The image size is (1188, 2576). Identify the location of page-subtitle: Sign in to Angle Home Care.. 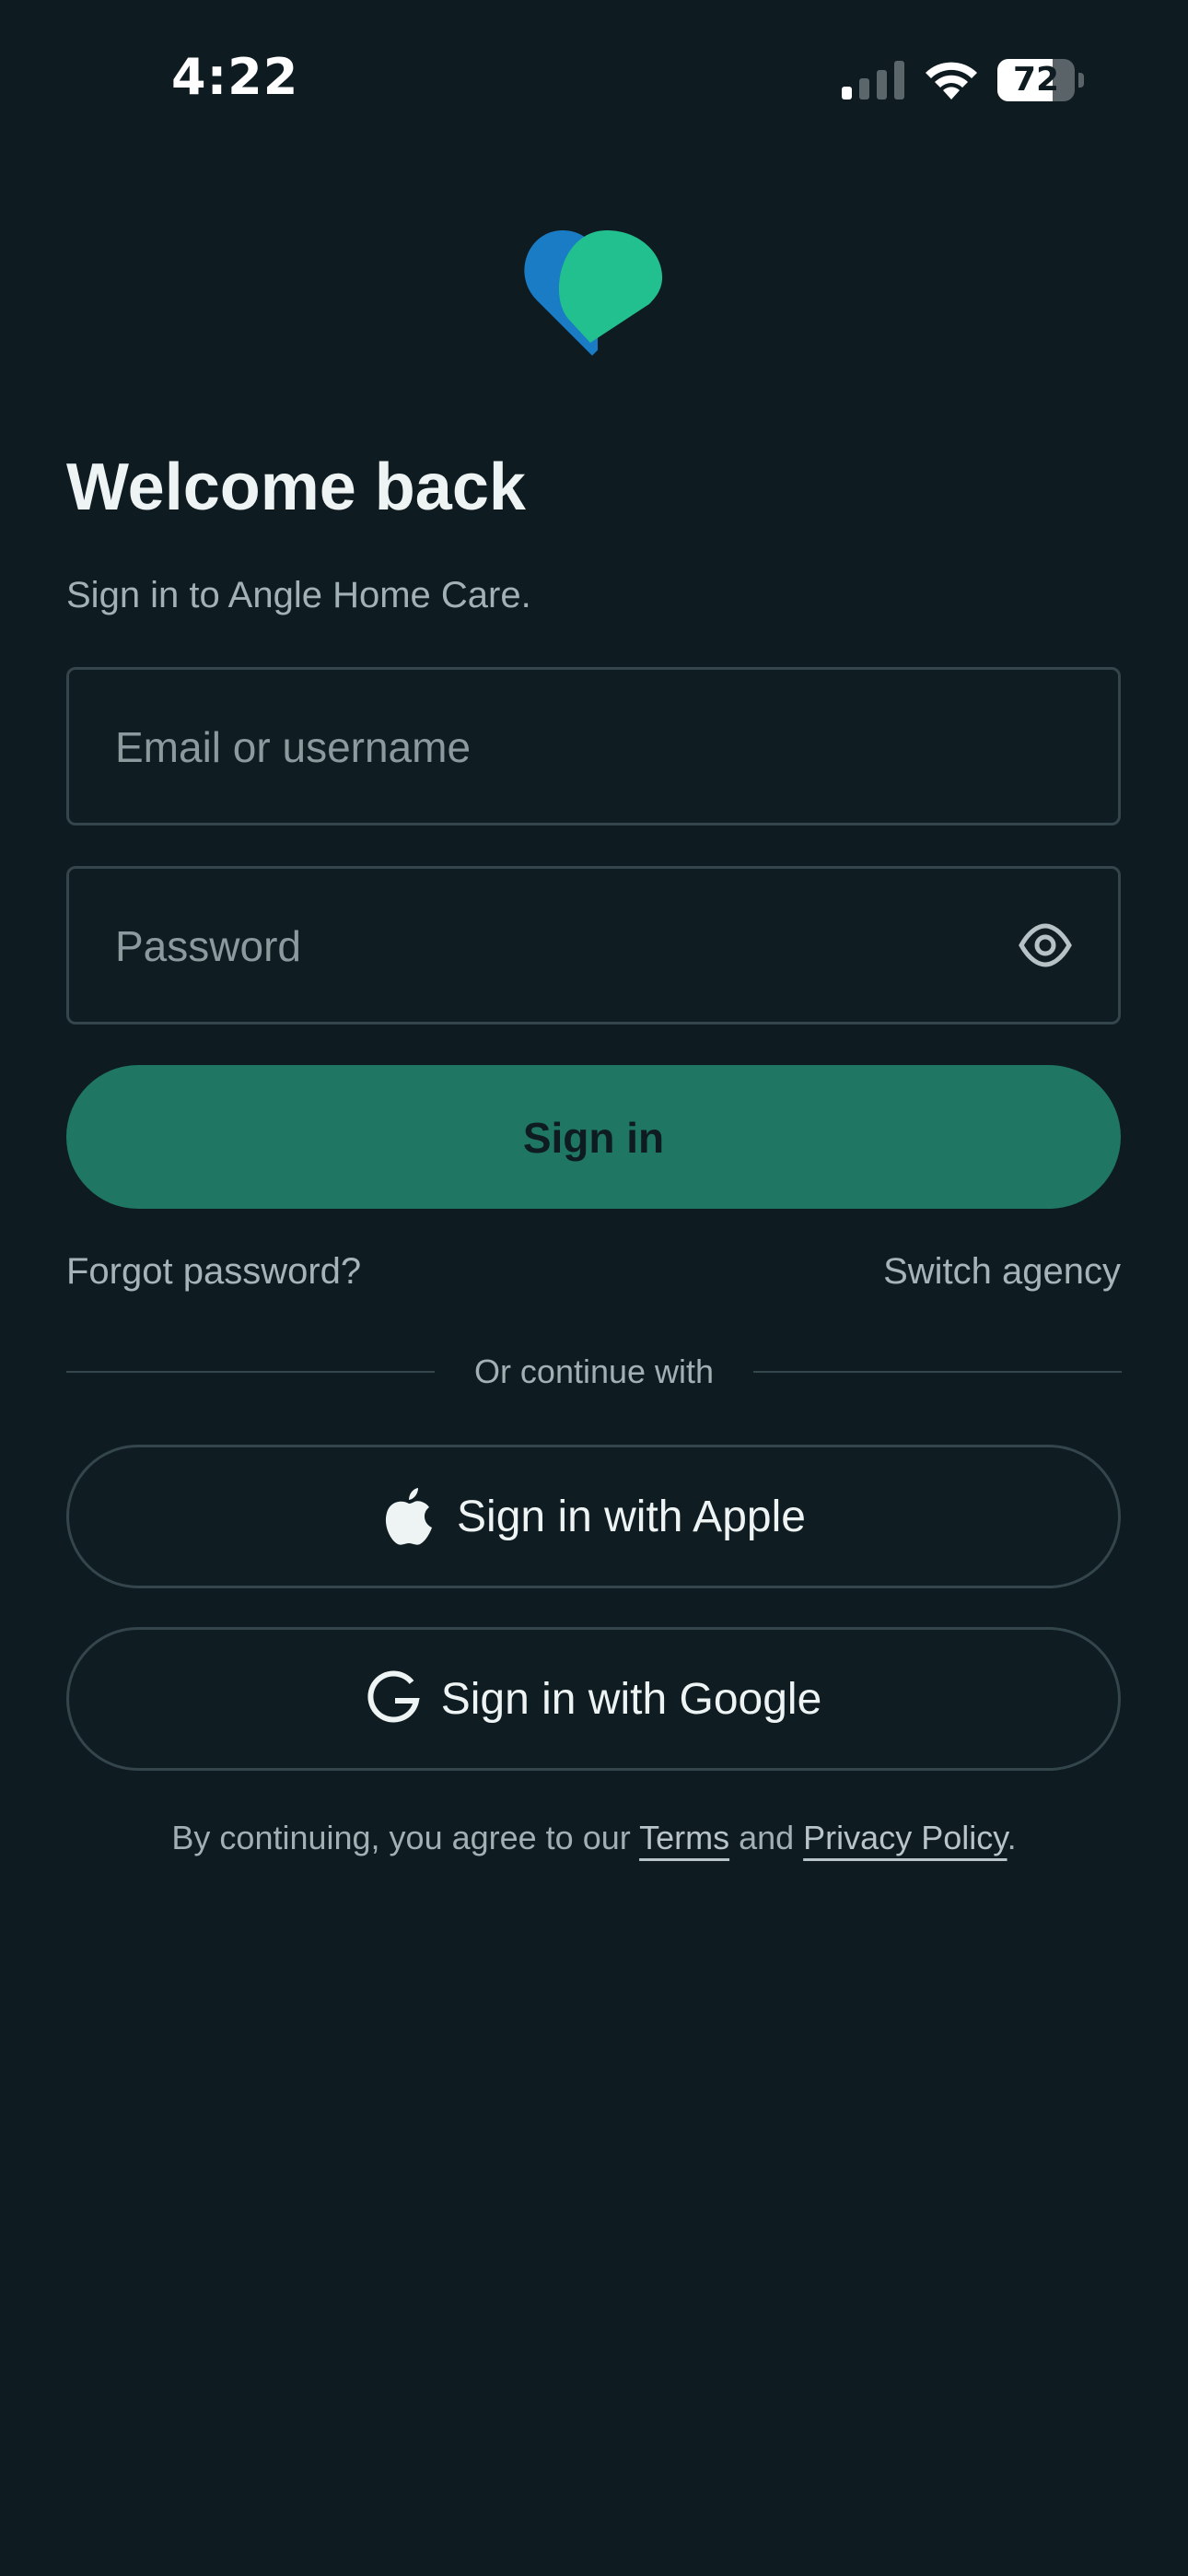
(298, 595).